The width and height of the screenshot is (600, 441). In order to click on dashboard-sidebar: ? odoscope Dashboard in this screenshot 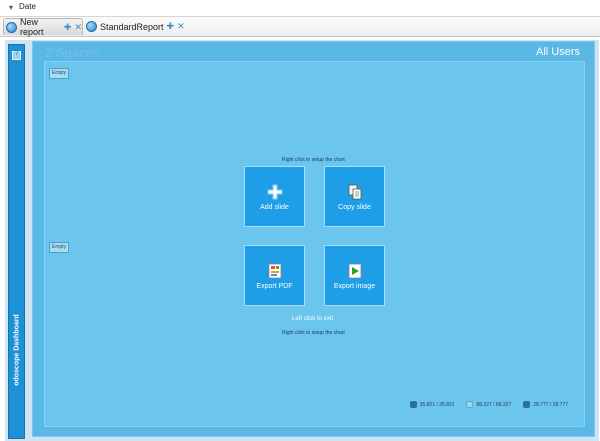, I will do `click(16, 241)`.